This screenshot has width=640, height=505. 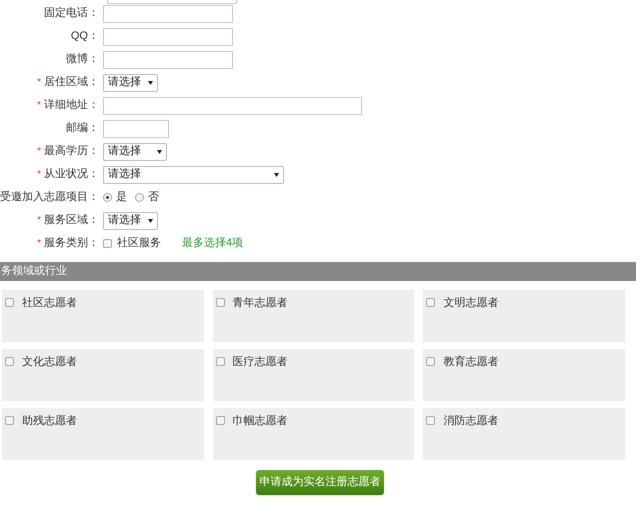 What do you see at coordinates (470, 421) in the screenshot?
I see `category-label: 消防志愿者` at bounding box center [470, 421].